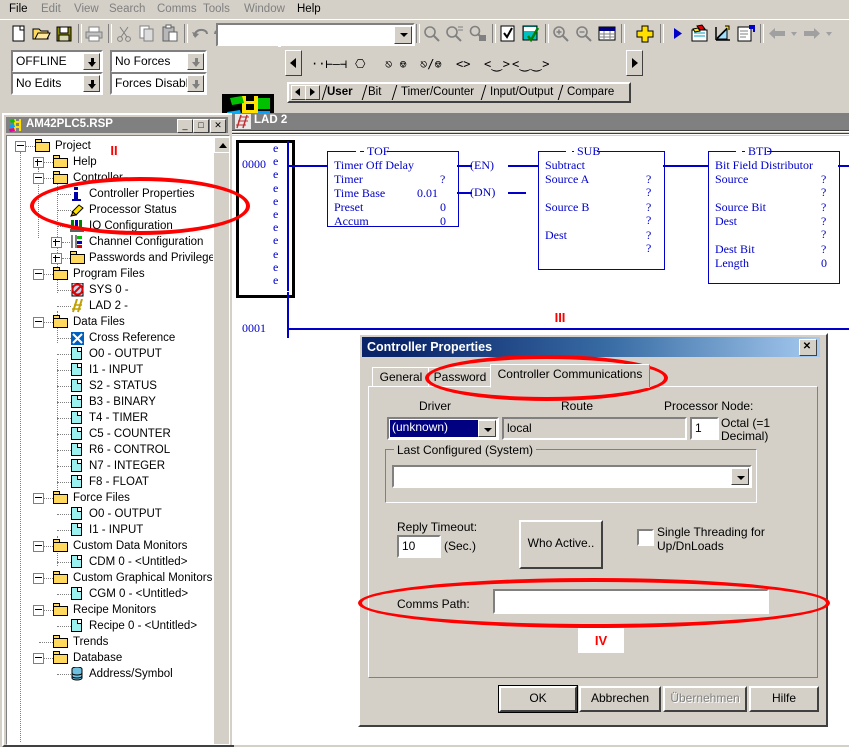 This screenshot has height=747, width=849. I want to click on new-file-icon, so click(18, 33).